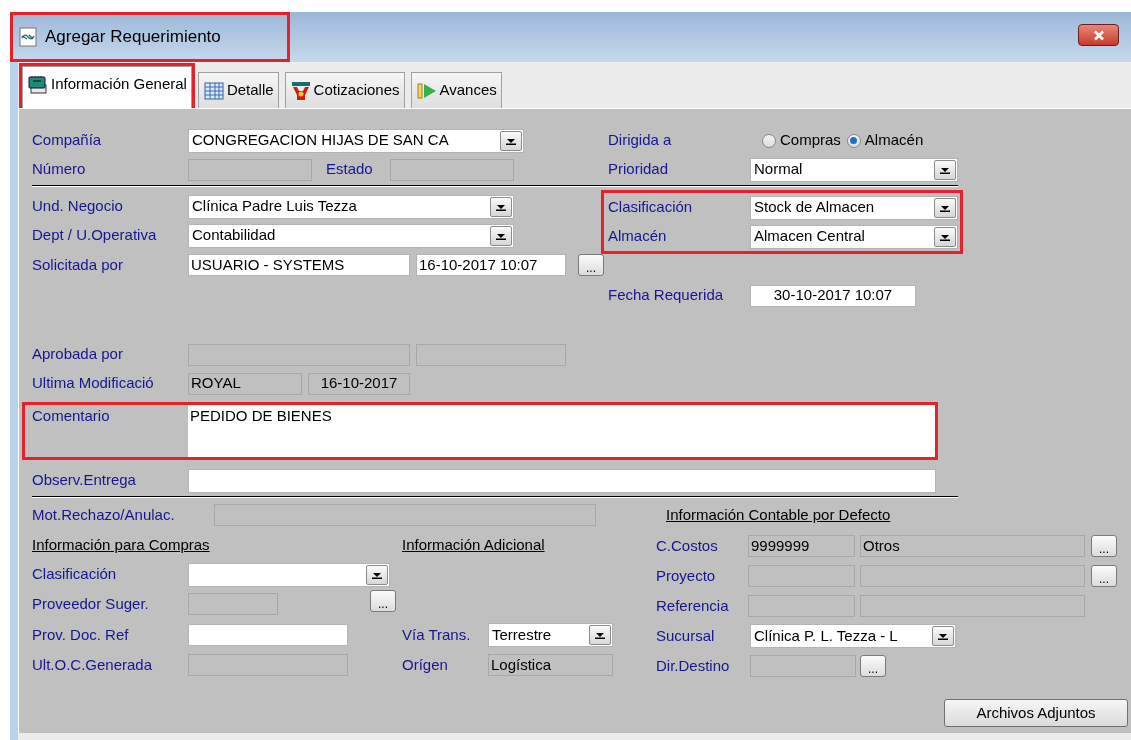 This screenshot has height=740, width=1131. Describe the element at coordinates (561, 431) in the screenshot. I see `comment-field: PEDIDO DE BIENES` at that location.